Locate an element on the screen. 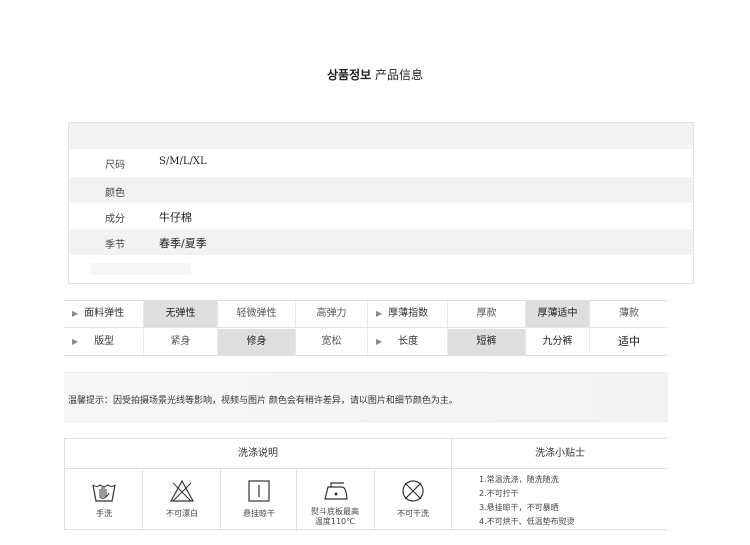  care-item-no-bleach: 不可漂白 is located at coordinates (182, 500).